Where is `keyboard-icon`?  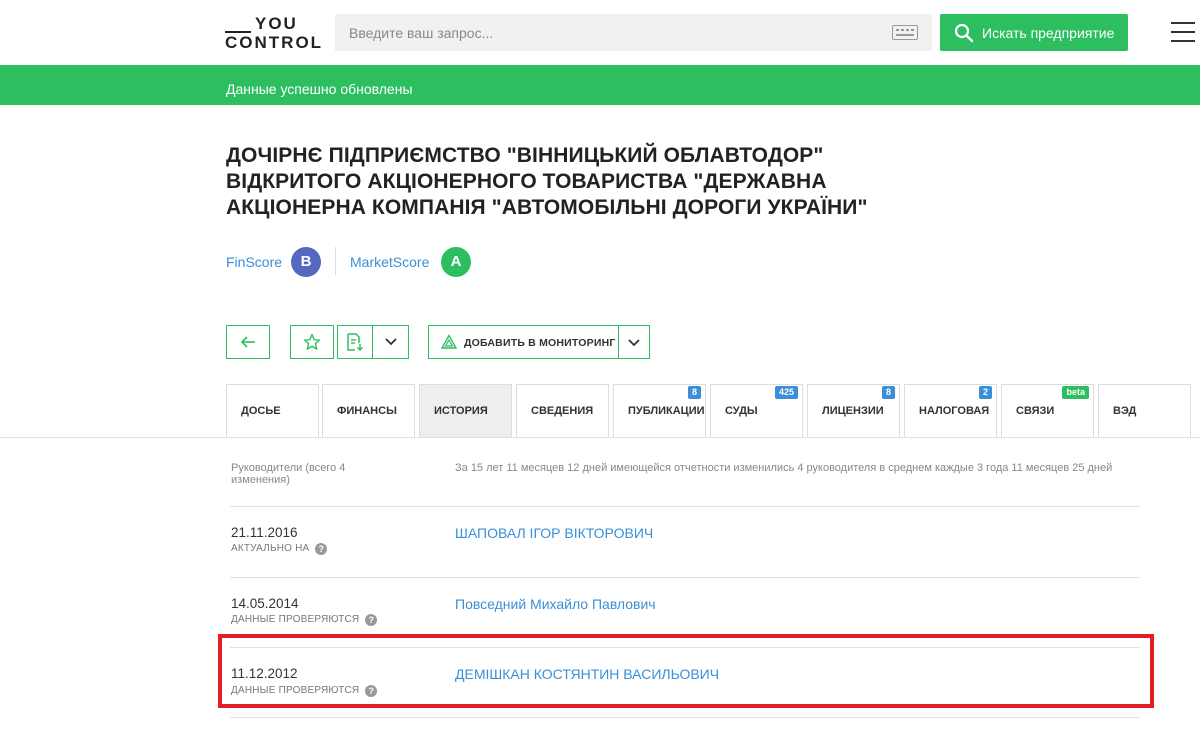 keyboard-icon is located at coordinates (905, 32).